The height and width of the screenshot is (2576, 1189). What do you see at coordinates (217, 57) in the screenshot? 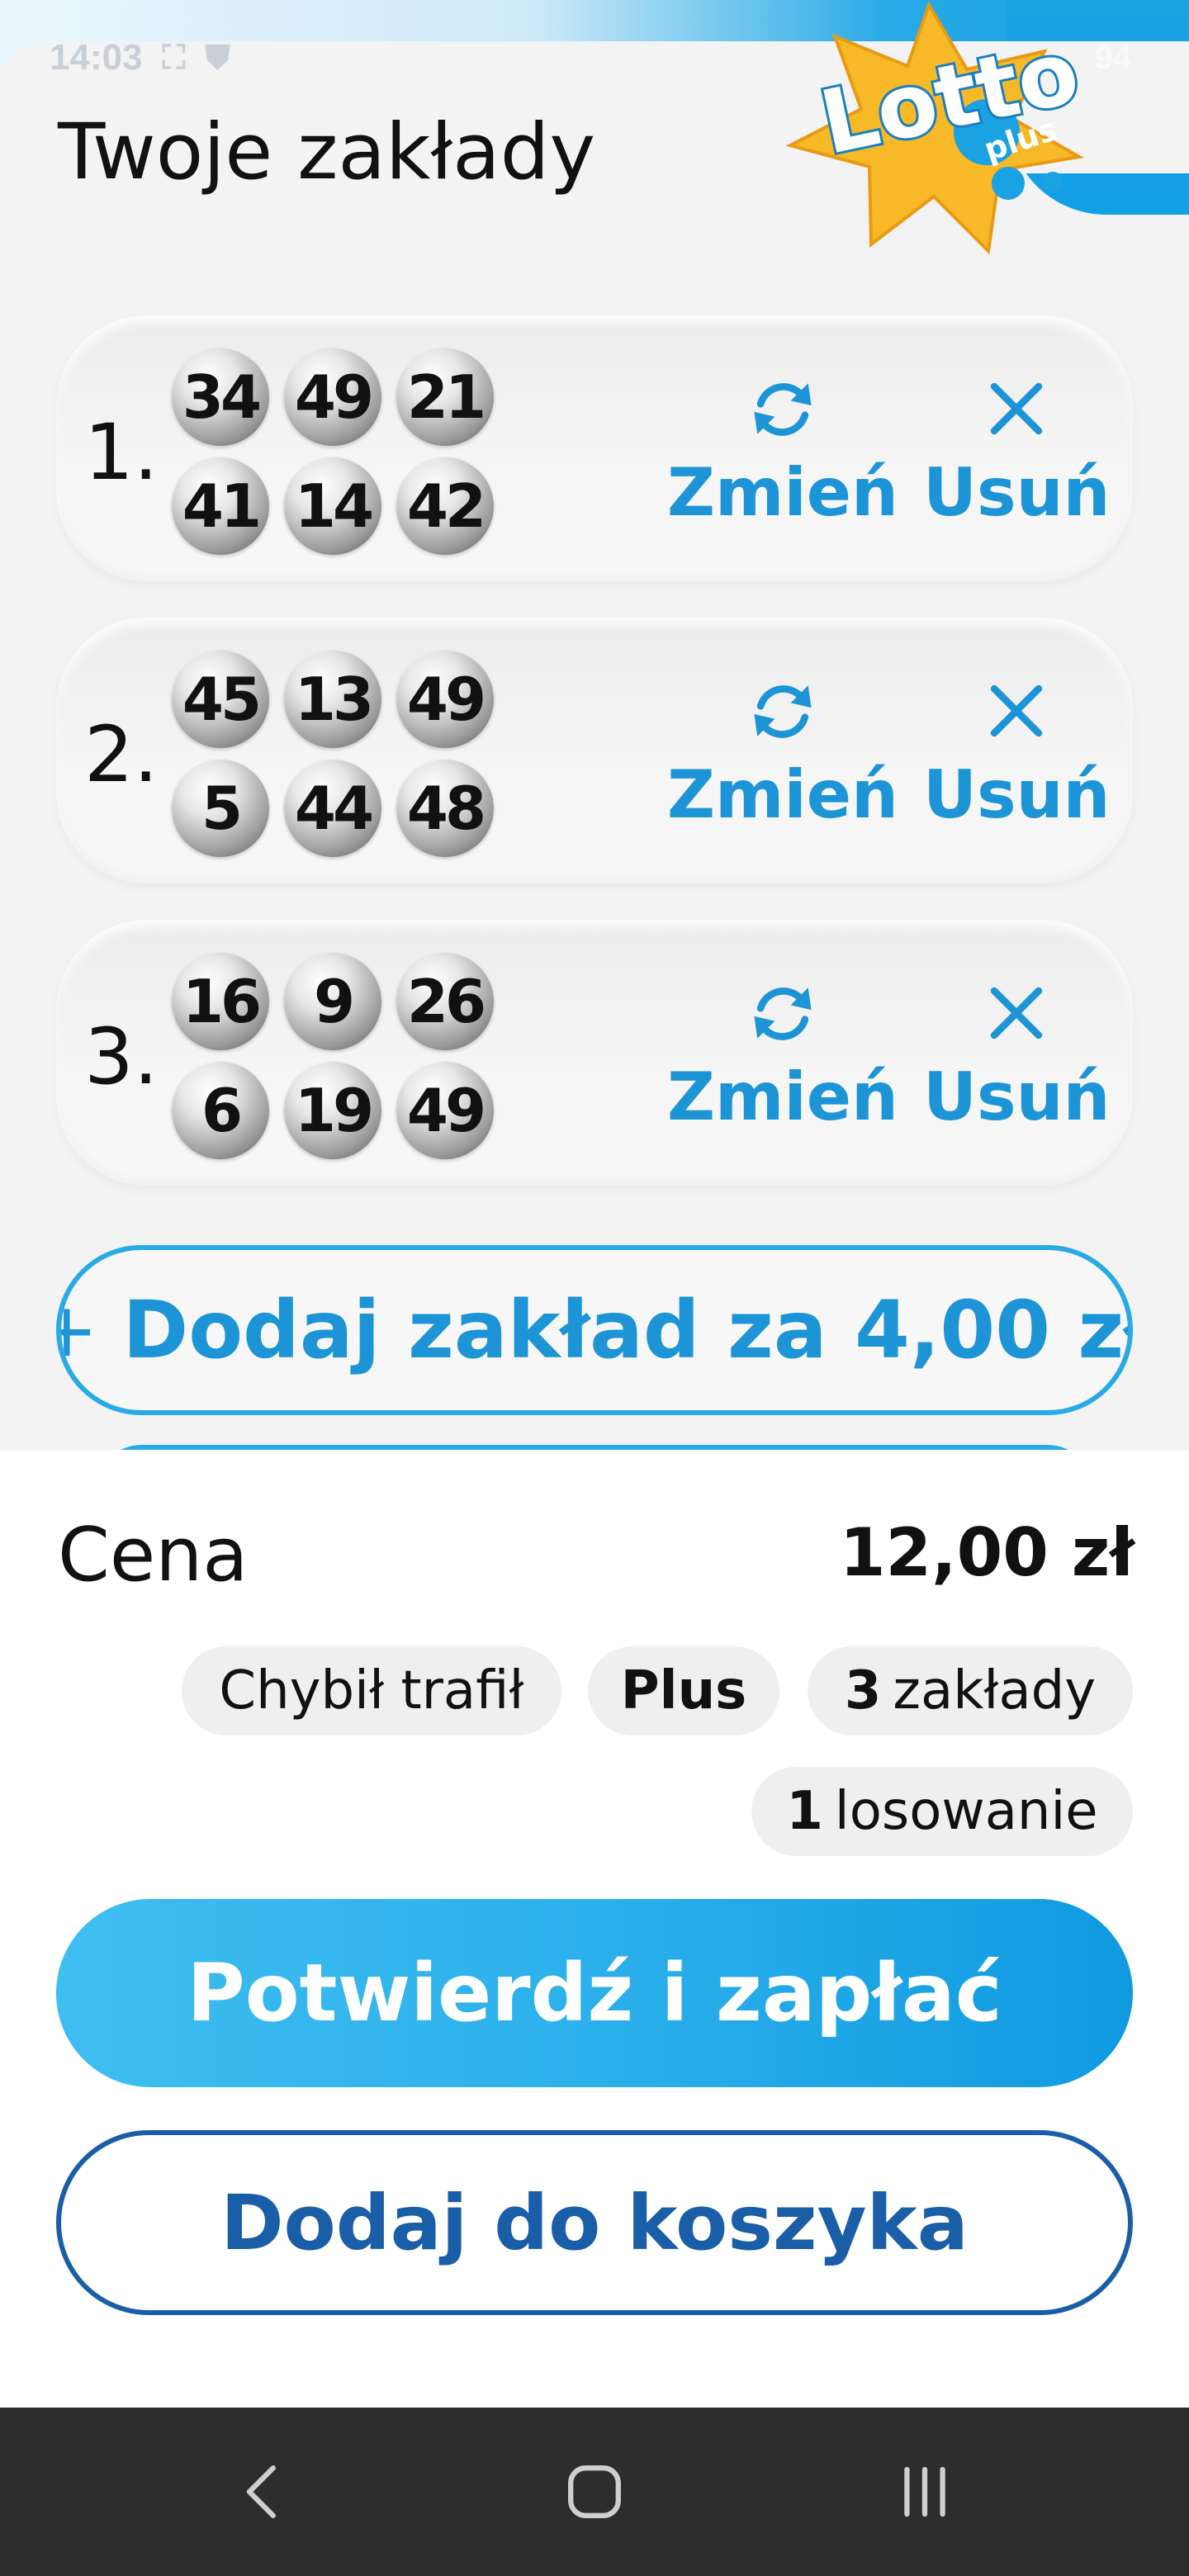
I see `shield-icon: ⛊` at bounding box center [217, 57].